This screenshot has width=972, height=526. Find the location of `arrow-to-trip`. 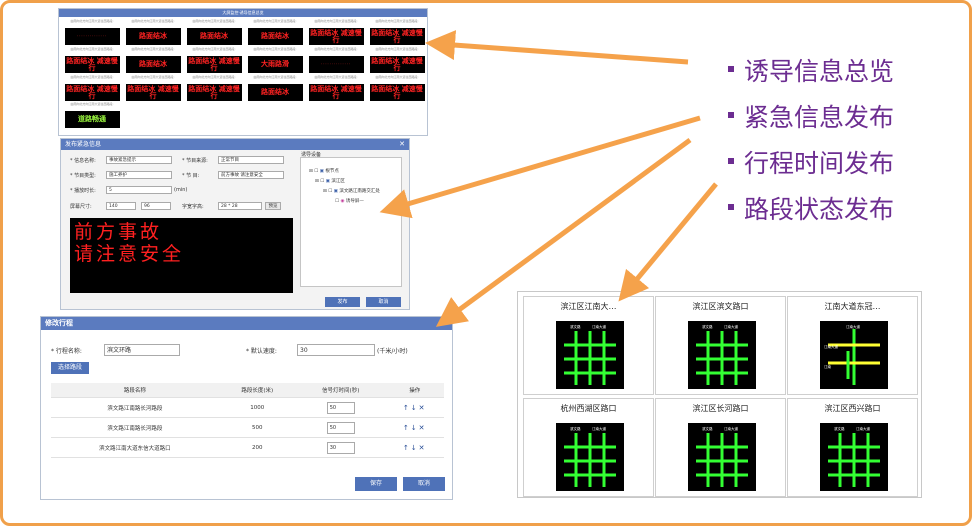

arrow-to-trip is located at coordinates (563, 232).